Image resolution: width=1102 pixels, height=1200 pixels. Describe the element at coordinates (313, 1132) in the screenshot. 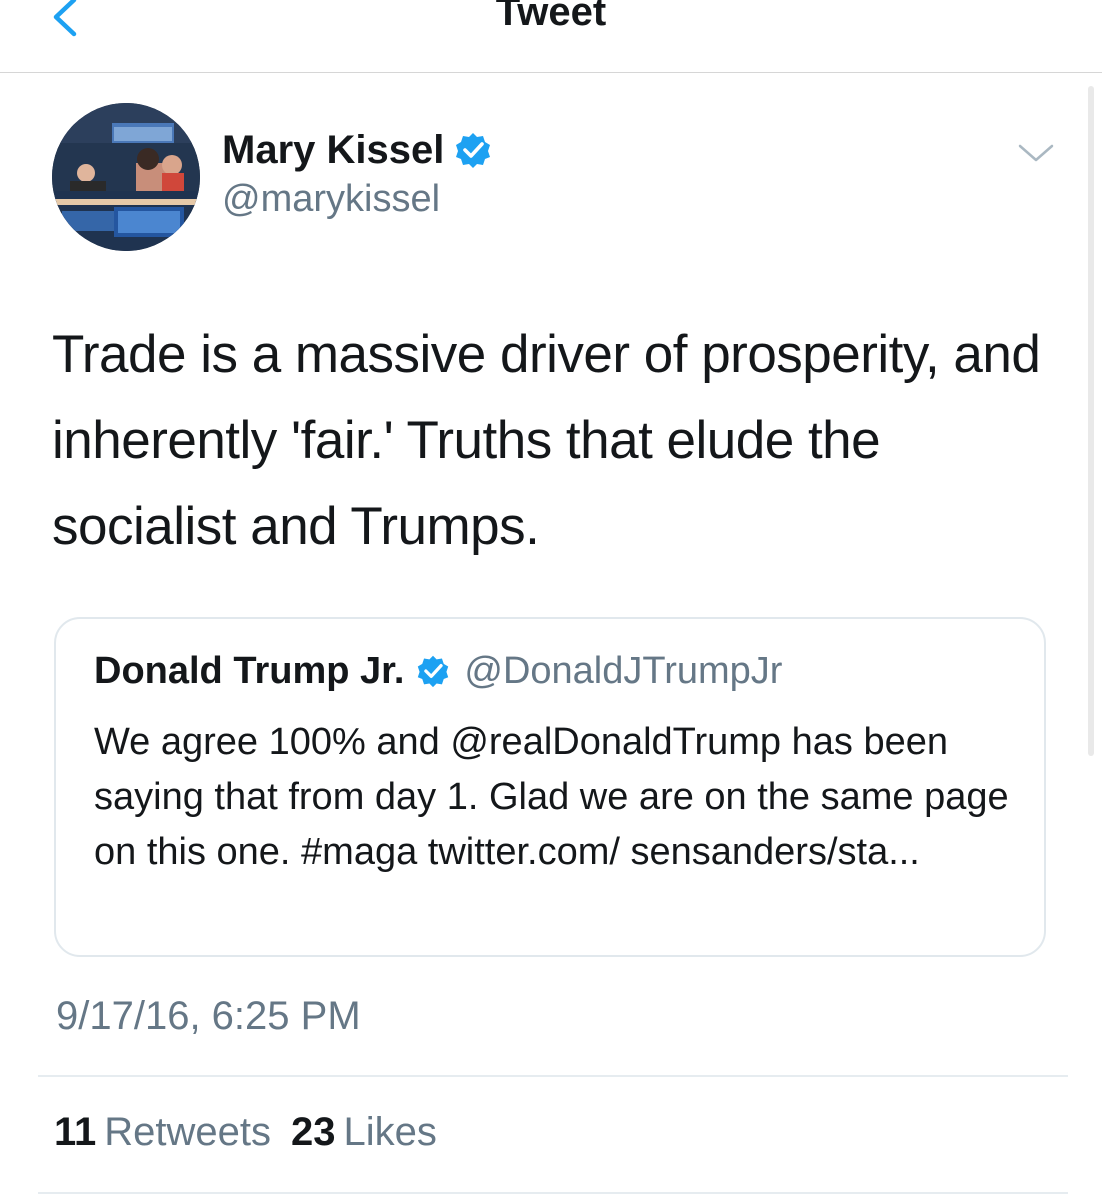

I see `likes-count: 23` at that location.